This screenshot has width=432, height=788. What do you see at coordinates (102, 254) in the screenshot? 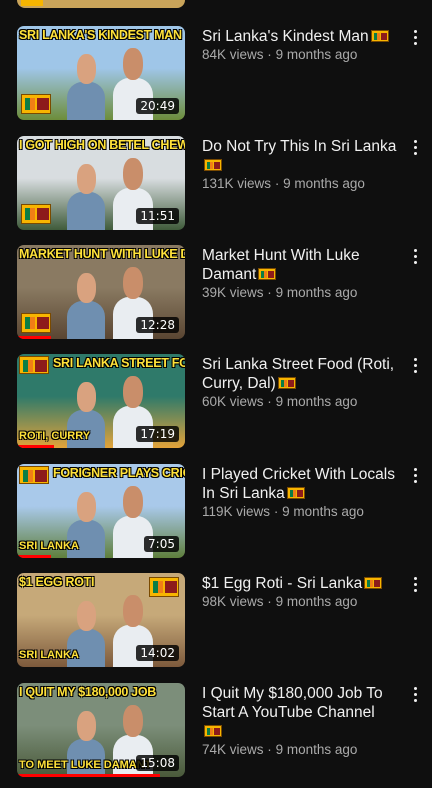
I see `thumbnail-caption: MARKET HUNT WITH LUKE DAMANT` at bounding box center [102, 254].